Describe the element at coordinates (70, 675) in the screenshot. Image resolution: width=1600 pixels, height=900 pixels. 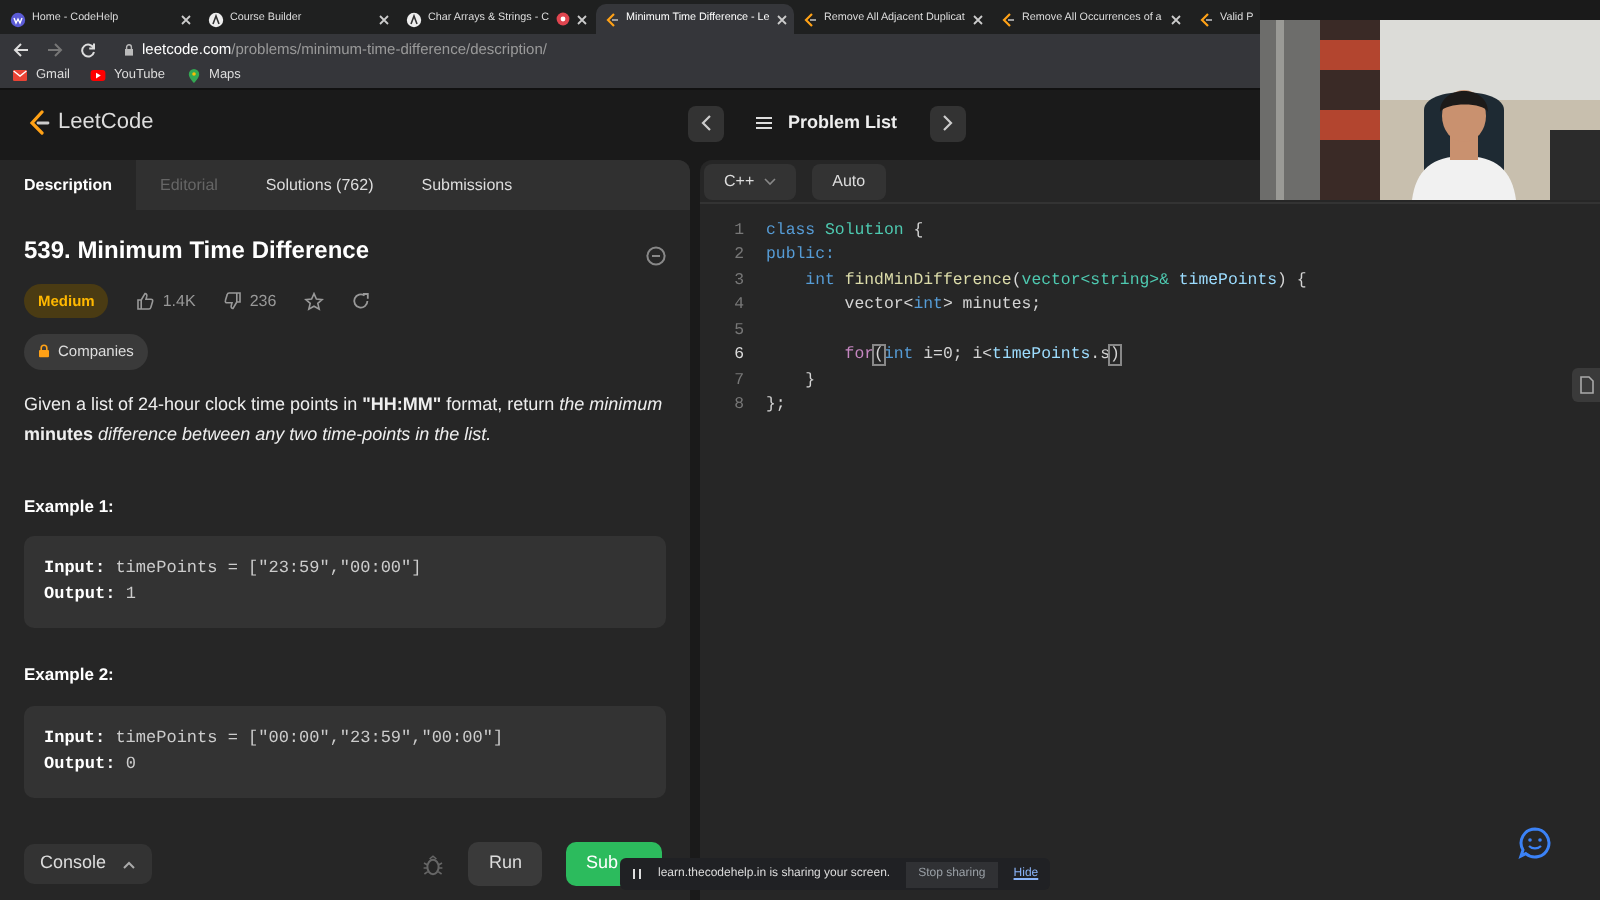
I see `example-heading: Example 2:` at that location.